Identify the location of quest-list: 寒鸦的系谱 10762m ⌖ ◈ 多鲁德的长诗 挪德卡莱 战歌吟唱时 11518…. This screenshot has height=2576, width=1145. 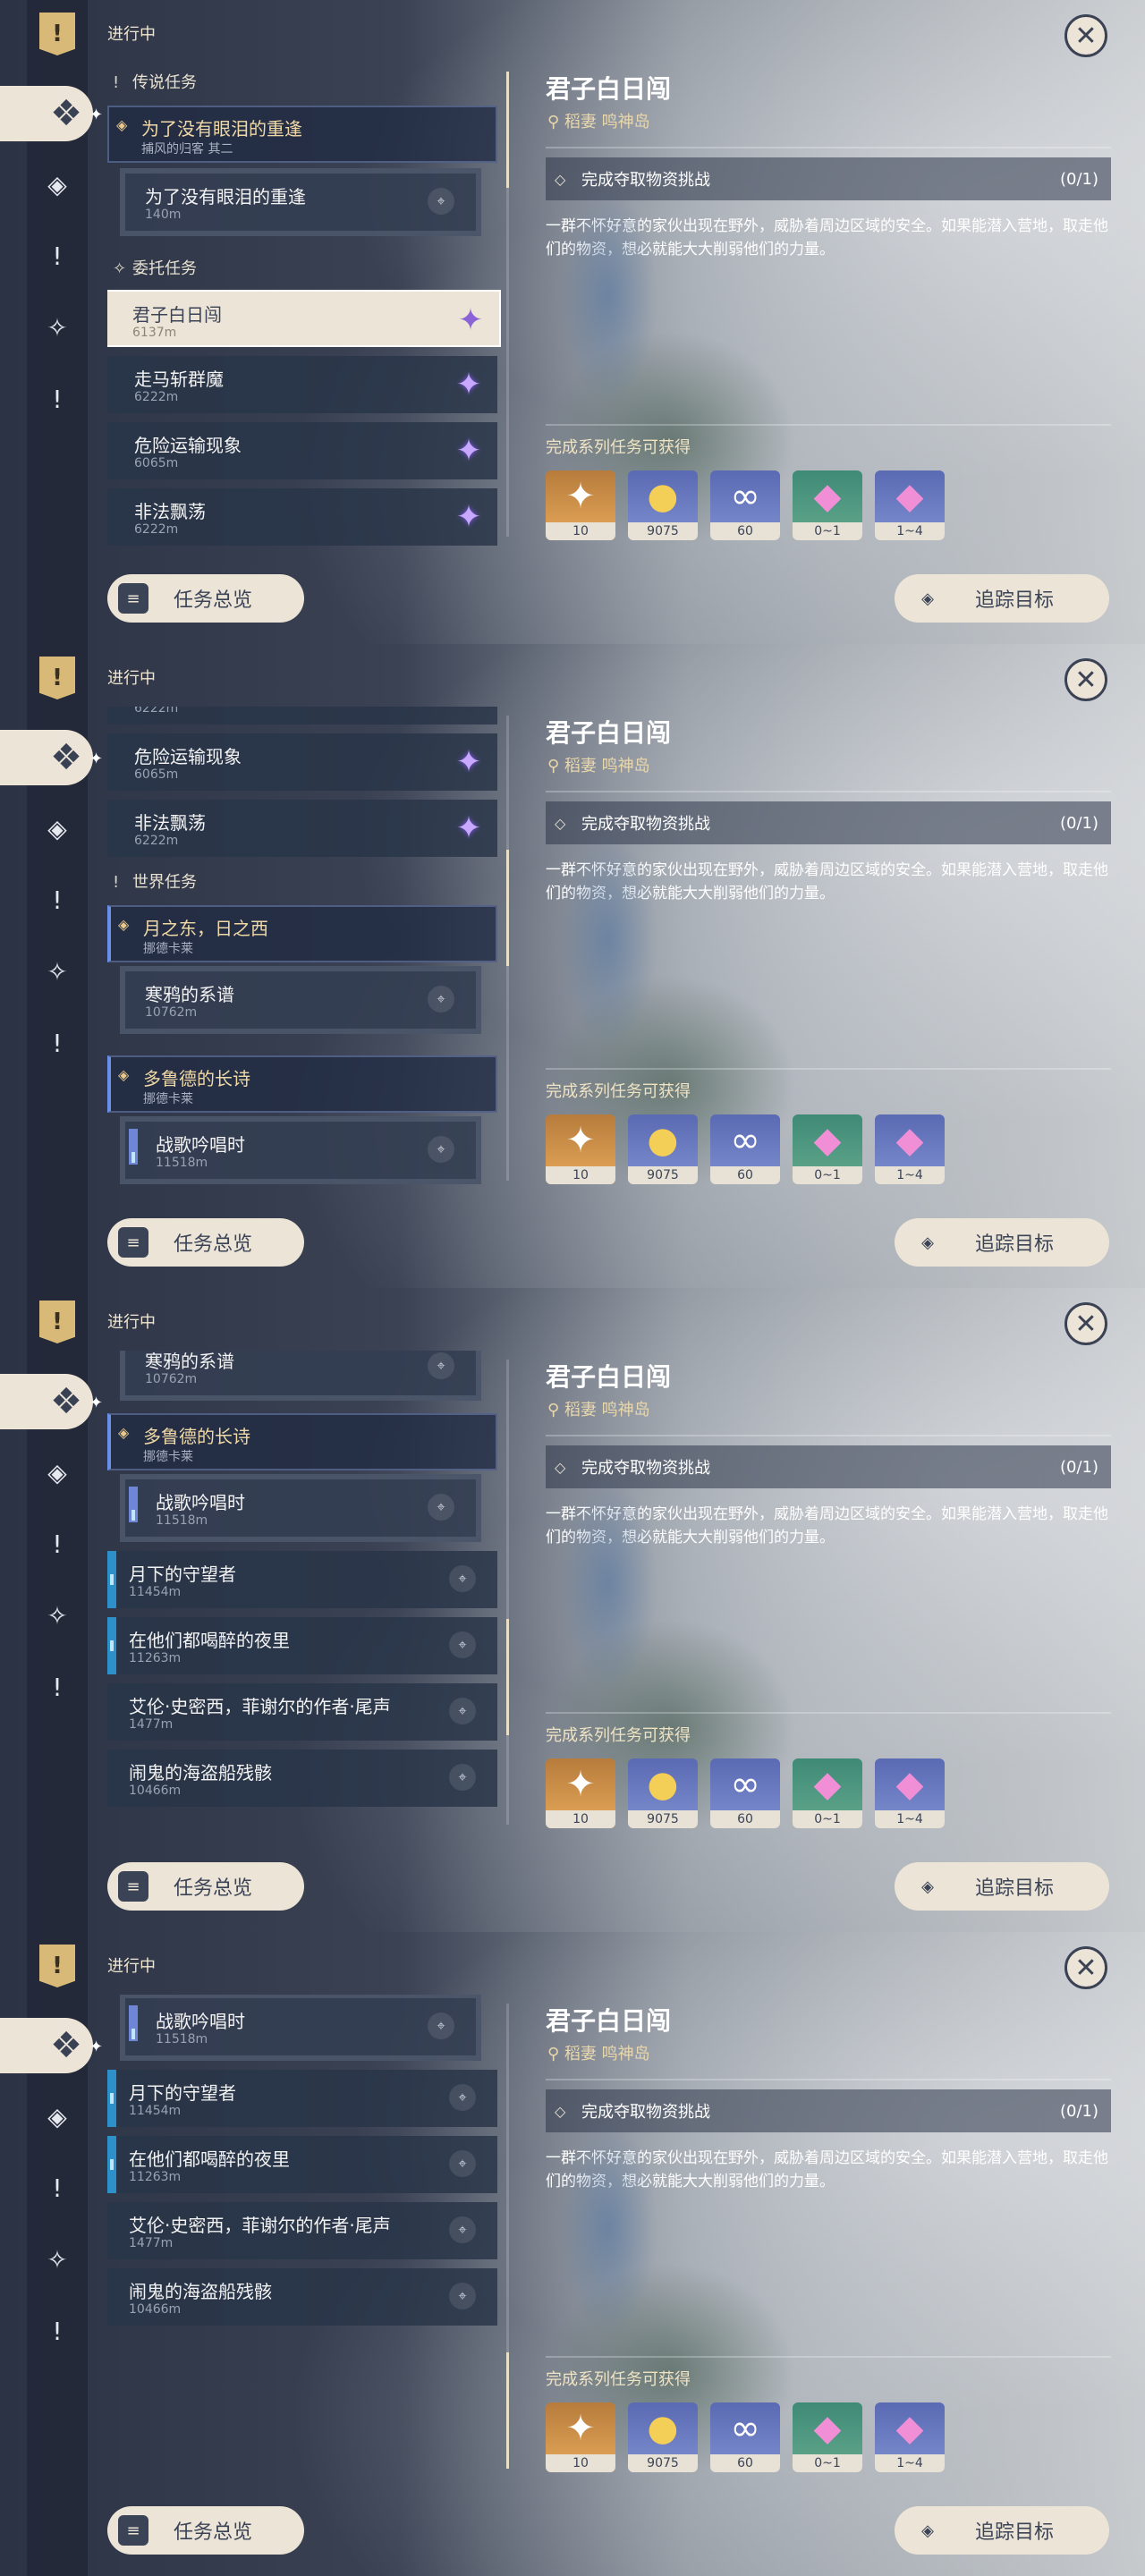
(304, 1592).